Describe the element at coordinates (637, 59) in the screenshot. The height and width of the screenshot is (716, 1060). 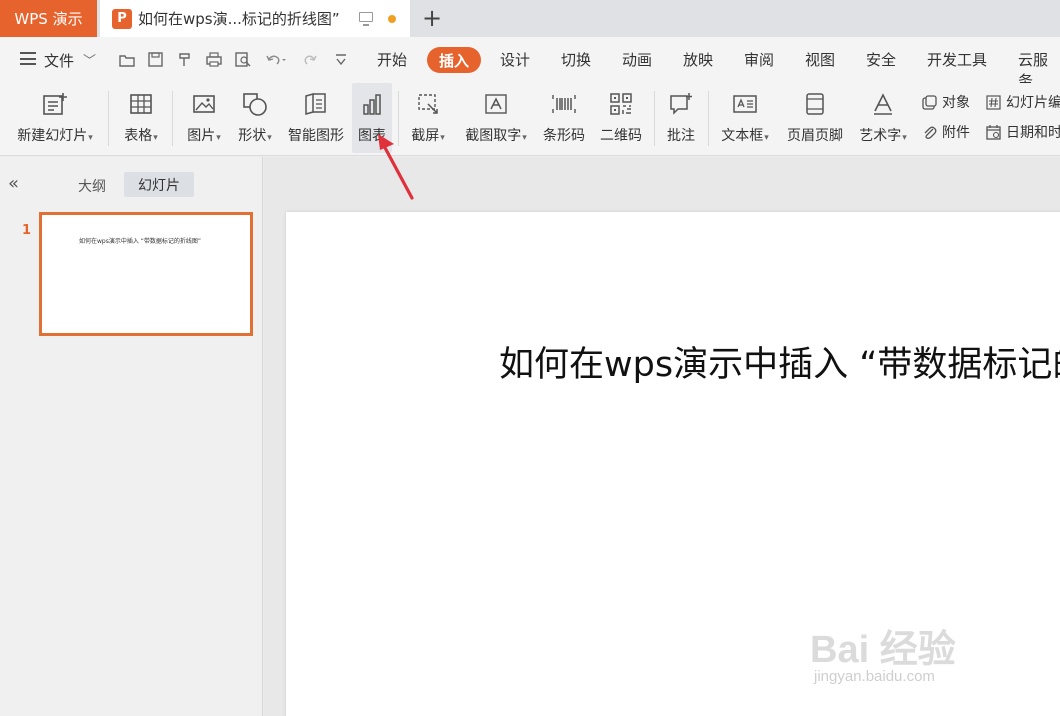
I see `tab-animation: 动画` at that location.